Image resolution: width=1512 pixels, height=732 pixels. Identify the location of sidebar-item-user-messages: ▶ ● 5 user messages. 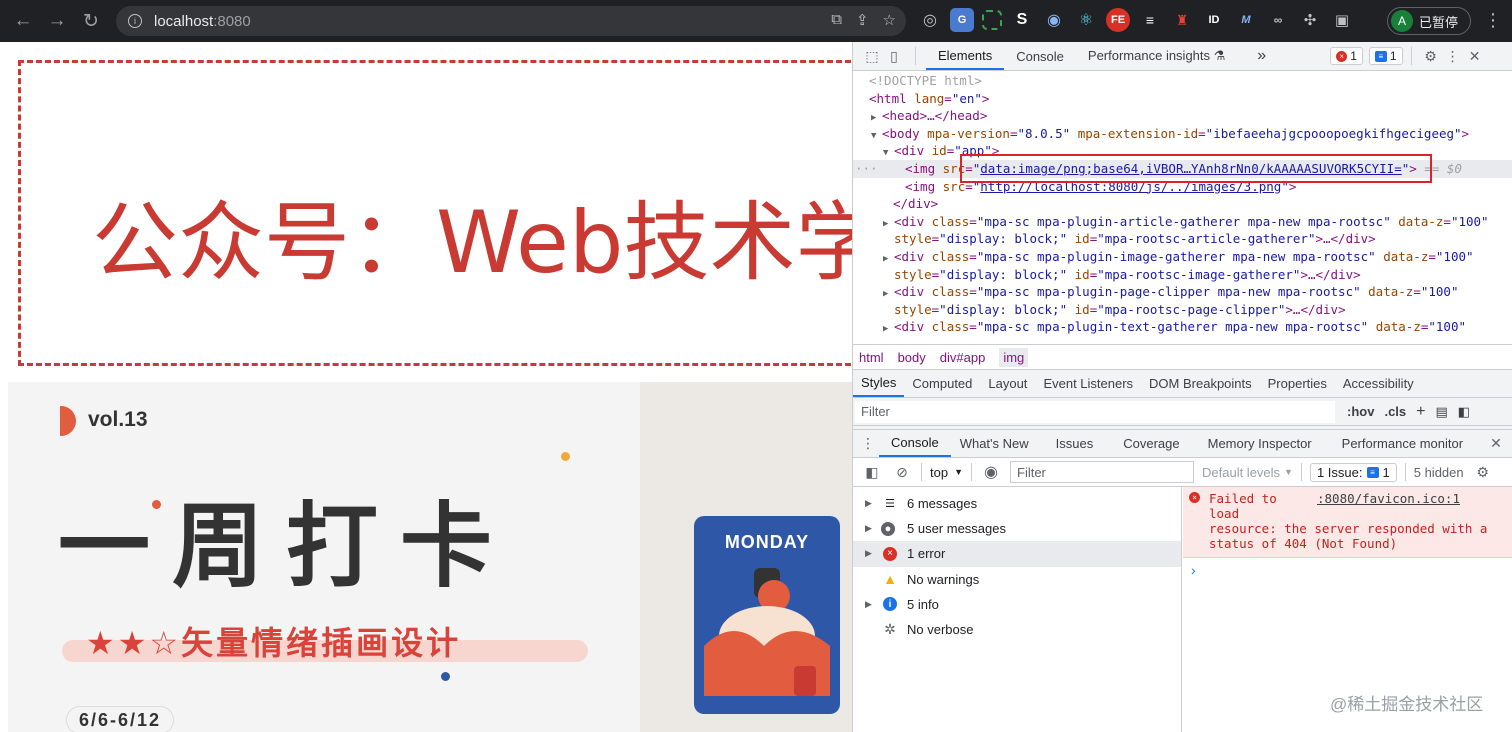
(1017, 528).